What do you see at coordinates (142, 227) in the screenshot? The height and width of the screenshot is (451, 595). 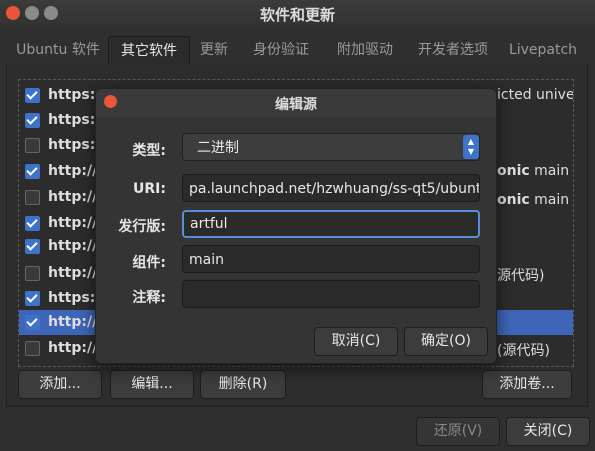 I see `distribution-label: 发行版:` at bounding box center [142, 227].